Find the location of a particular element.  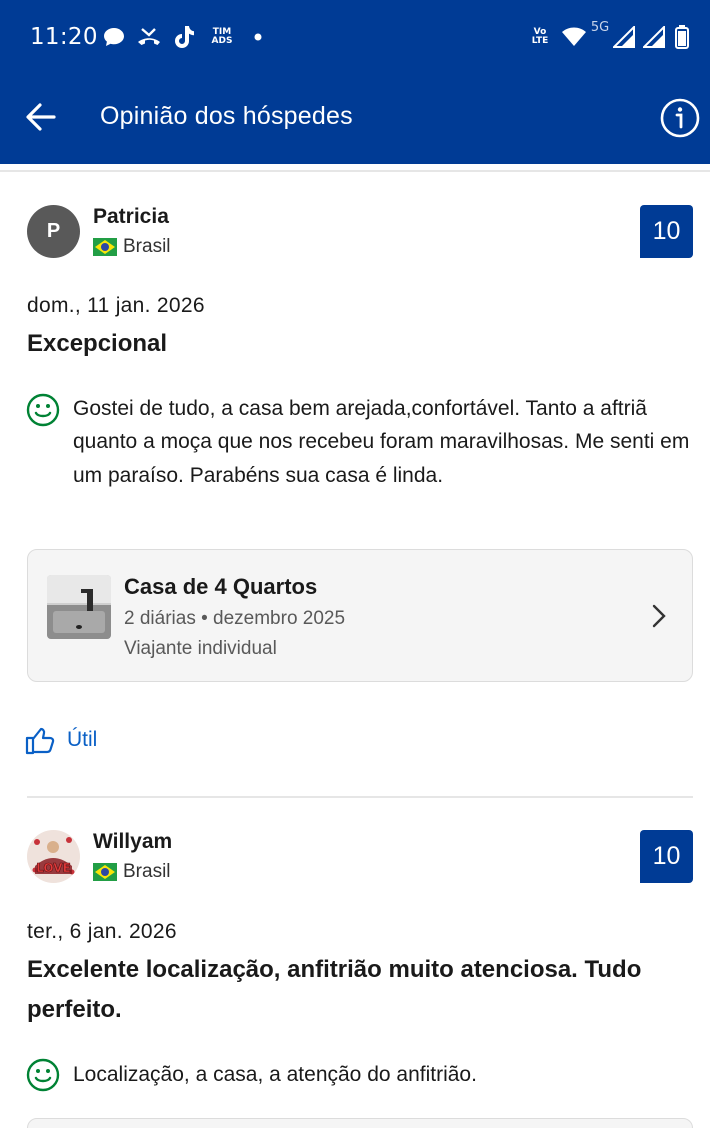

missed-call-icon is located at coordinates (149, 37).